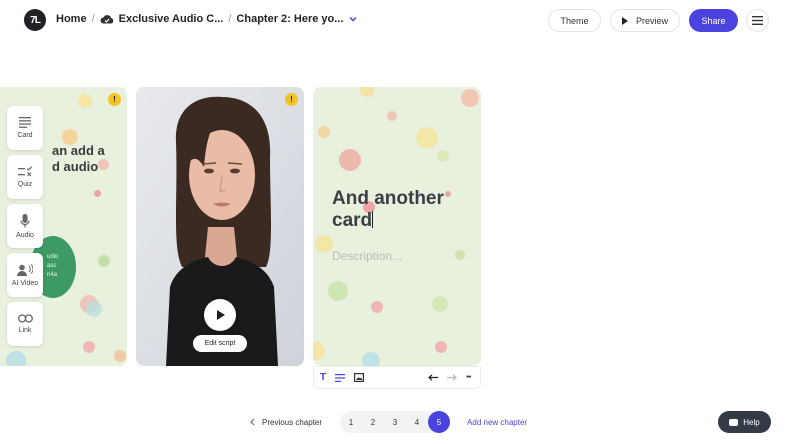 The image size is (792, 445). Describe the element at coordinates (25, 318) in the screenshot. I see `link-icon` at that location.